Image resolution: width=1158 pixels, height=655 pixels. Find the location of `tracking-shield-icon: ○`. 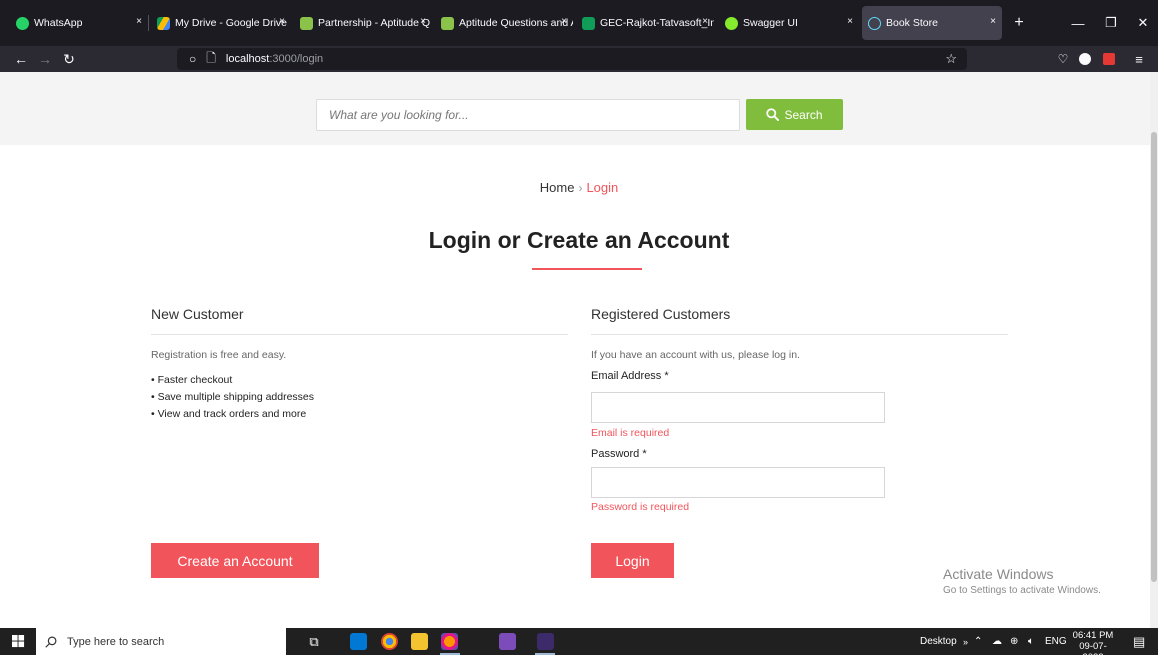

tracking-shield-icon: ○ is located at coordinates (193, 59).